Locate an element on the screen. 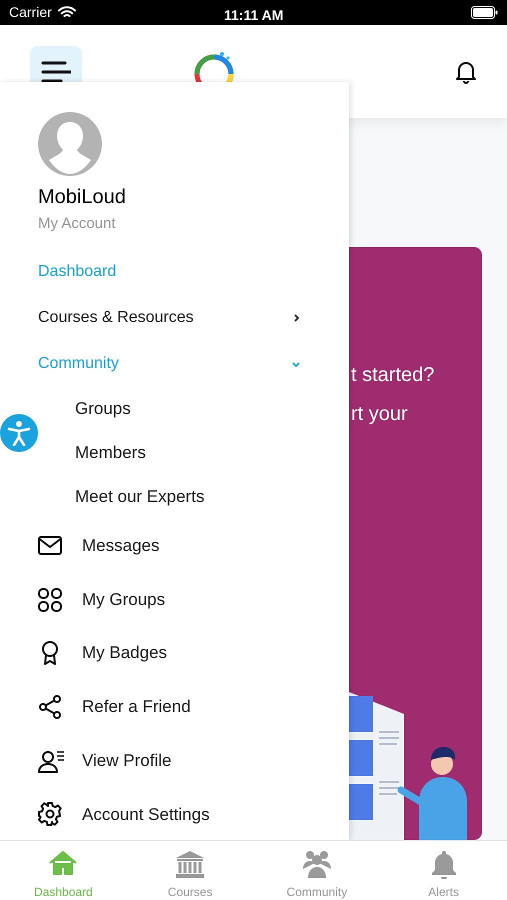  share-icon is located at coordinates (50, 707).